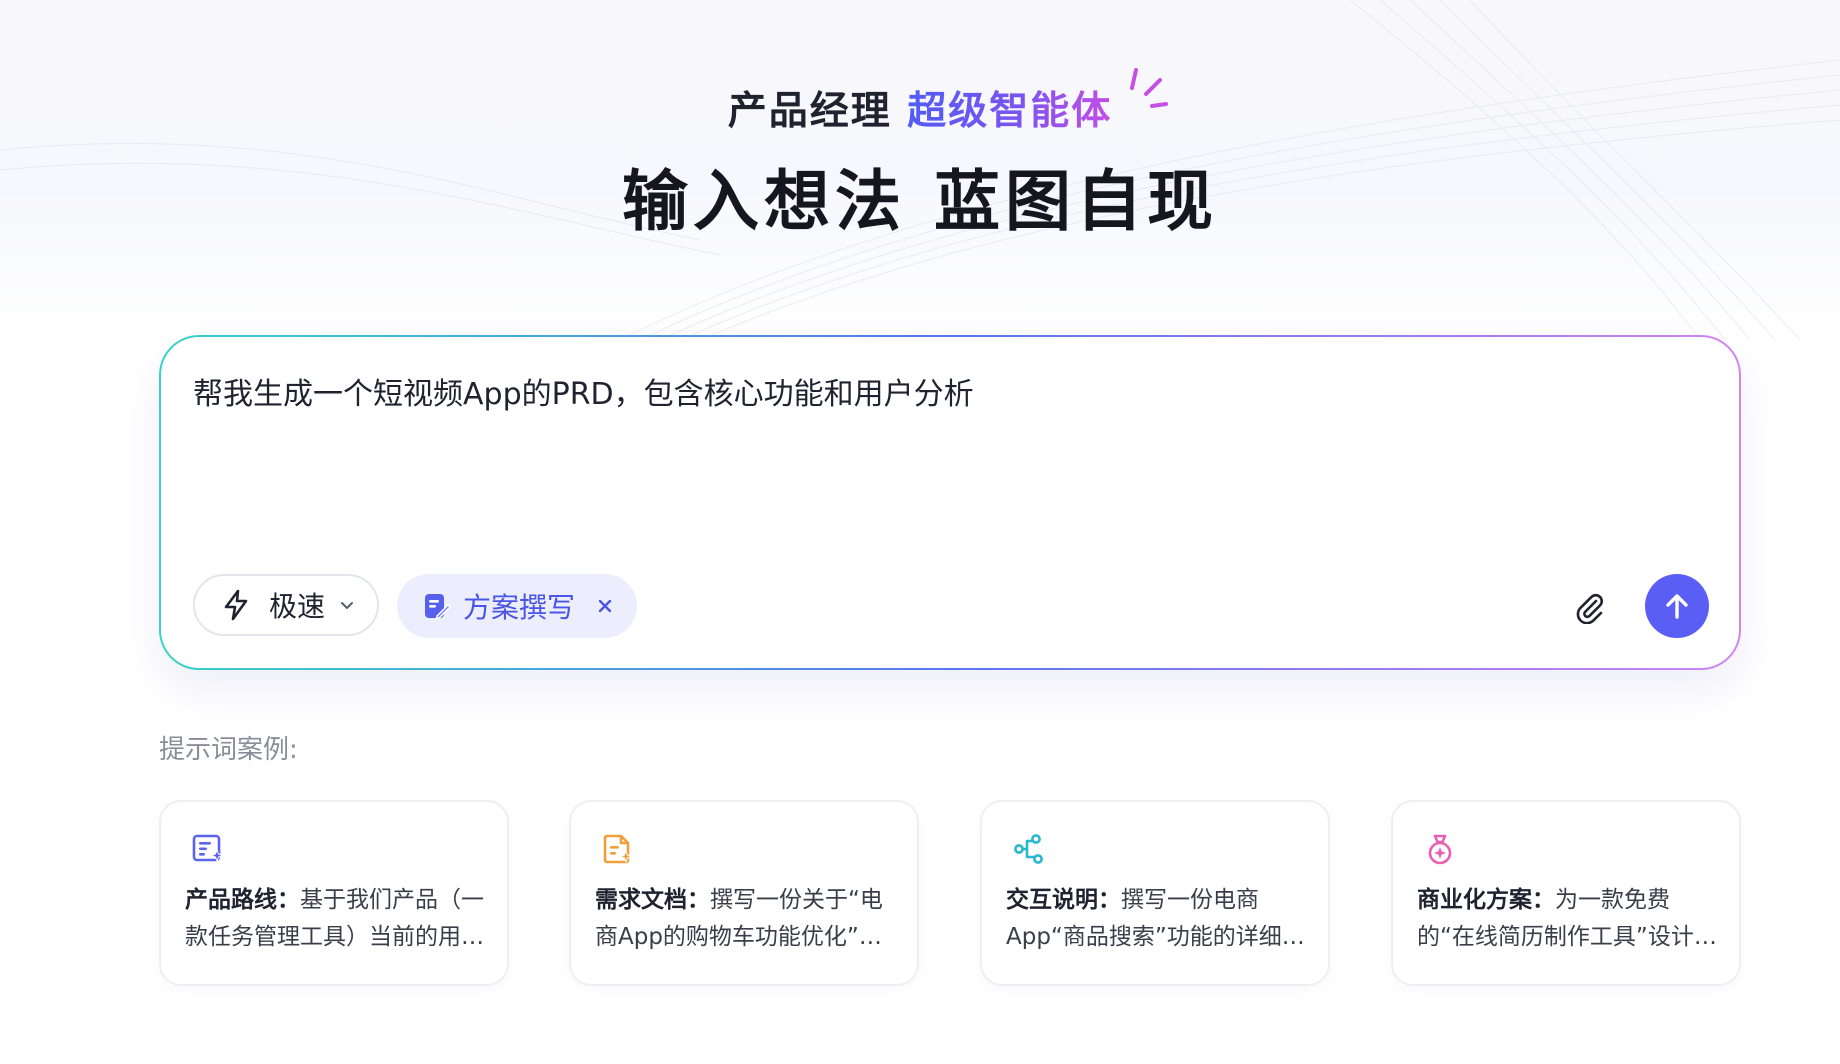 This screenshot has height=1064, width=1840. I want to click on speed-mode-dropdown: 极速, so click(286, 605).